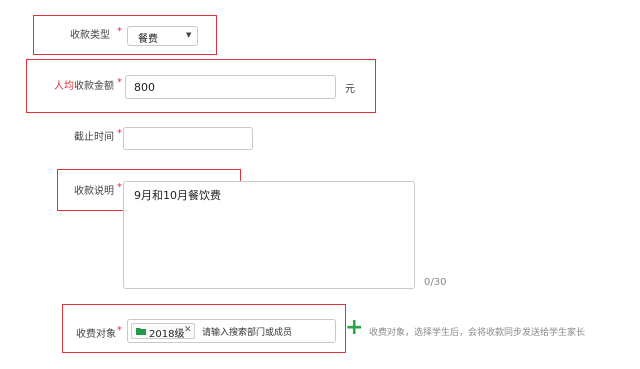 The height and width of the screenshot is (369, 640). What do you see at coordinates (90, 35) in the screenshot?
I see `type-label: 收款类型` at bounding box center [90, 35].